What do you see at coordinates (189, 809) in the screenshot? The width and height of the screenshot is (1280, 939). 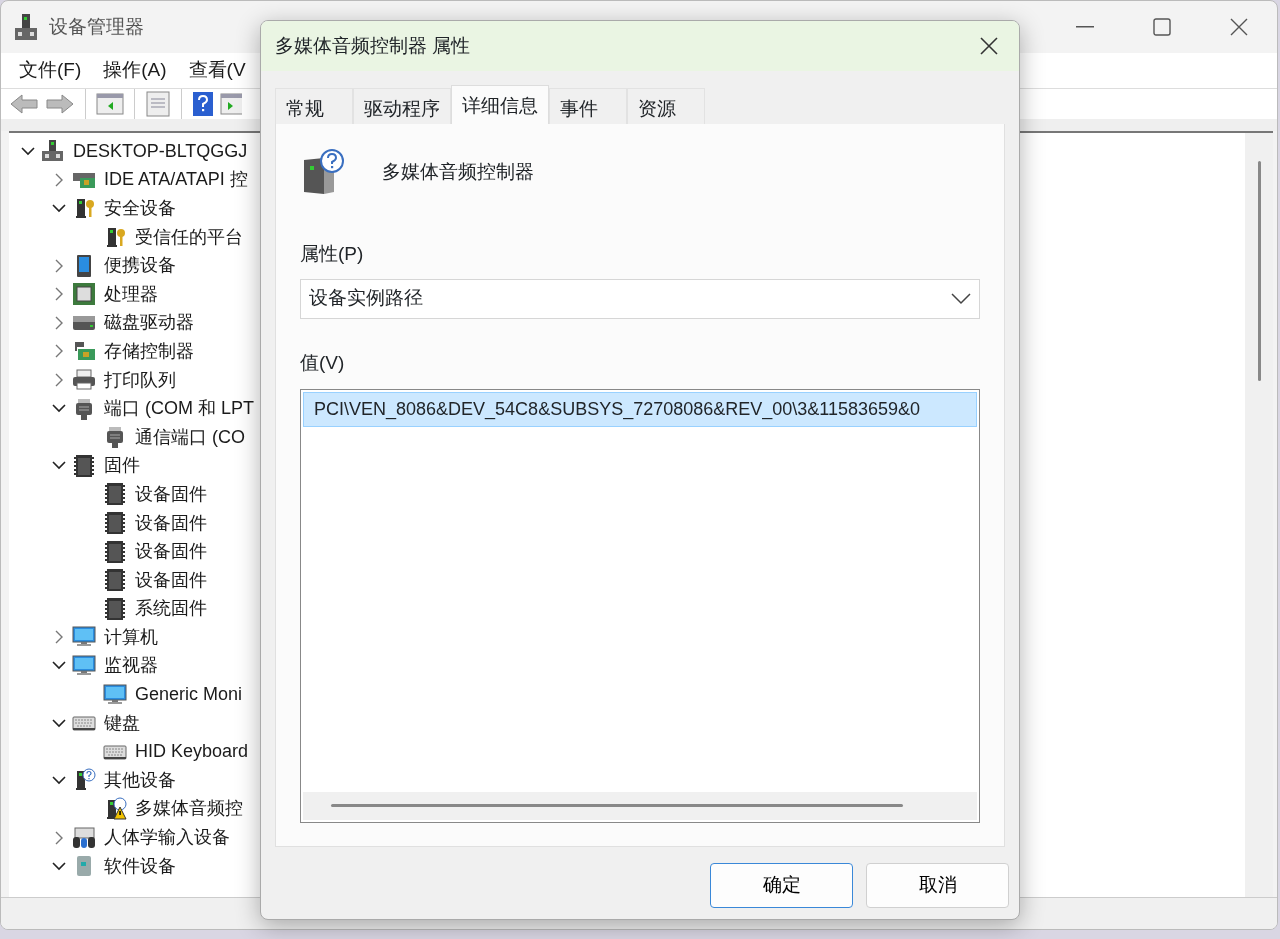 I see `tree-item: 多媒体音频控` at bounding box center [189, 809].